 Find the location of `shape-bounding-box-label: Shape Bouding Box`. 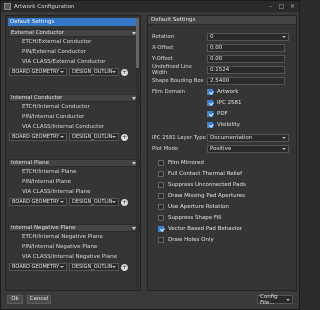

shape-bounding-box-label: Shape Bouding Box is located at coordinates (178, 80).